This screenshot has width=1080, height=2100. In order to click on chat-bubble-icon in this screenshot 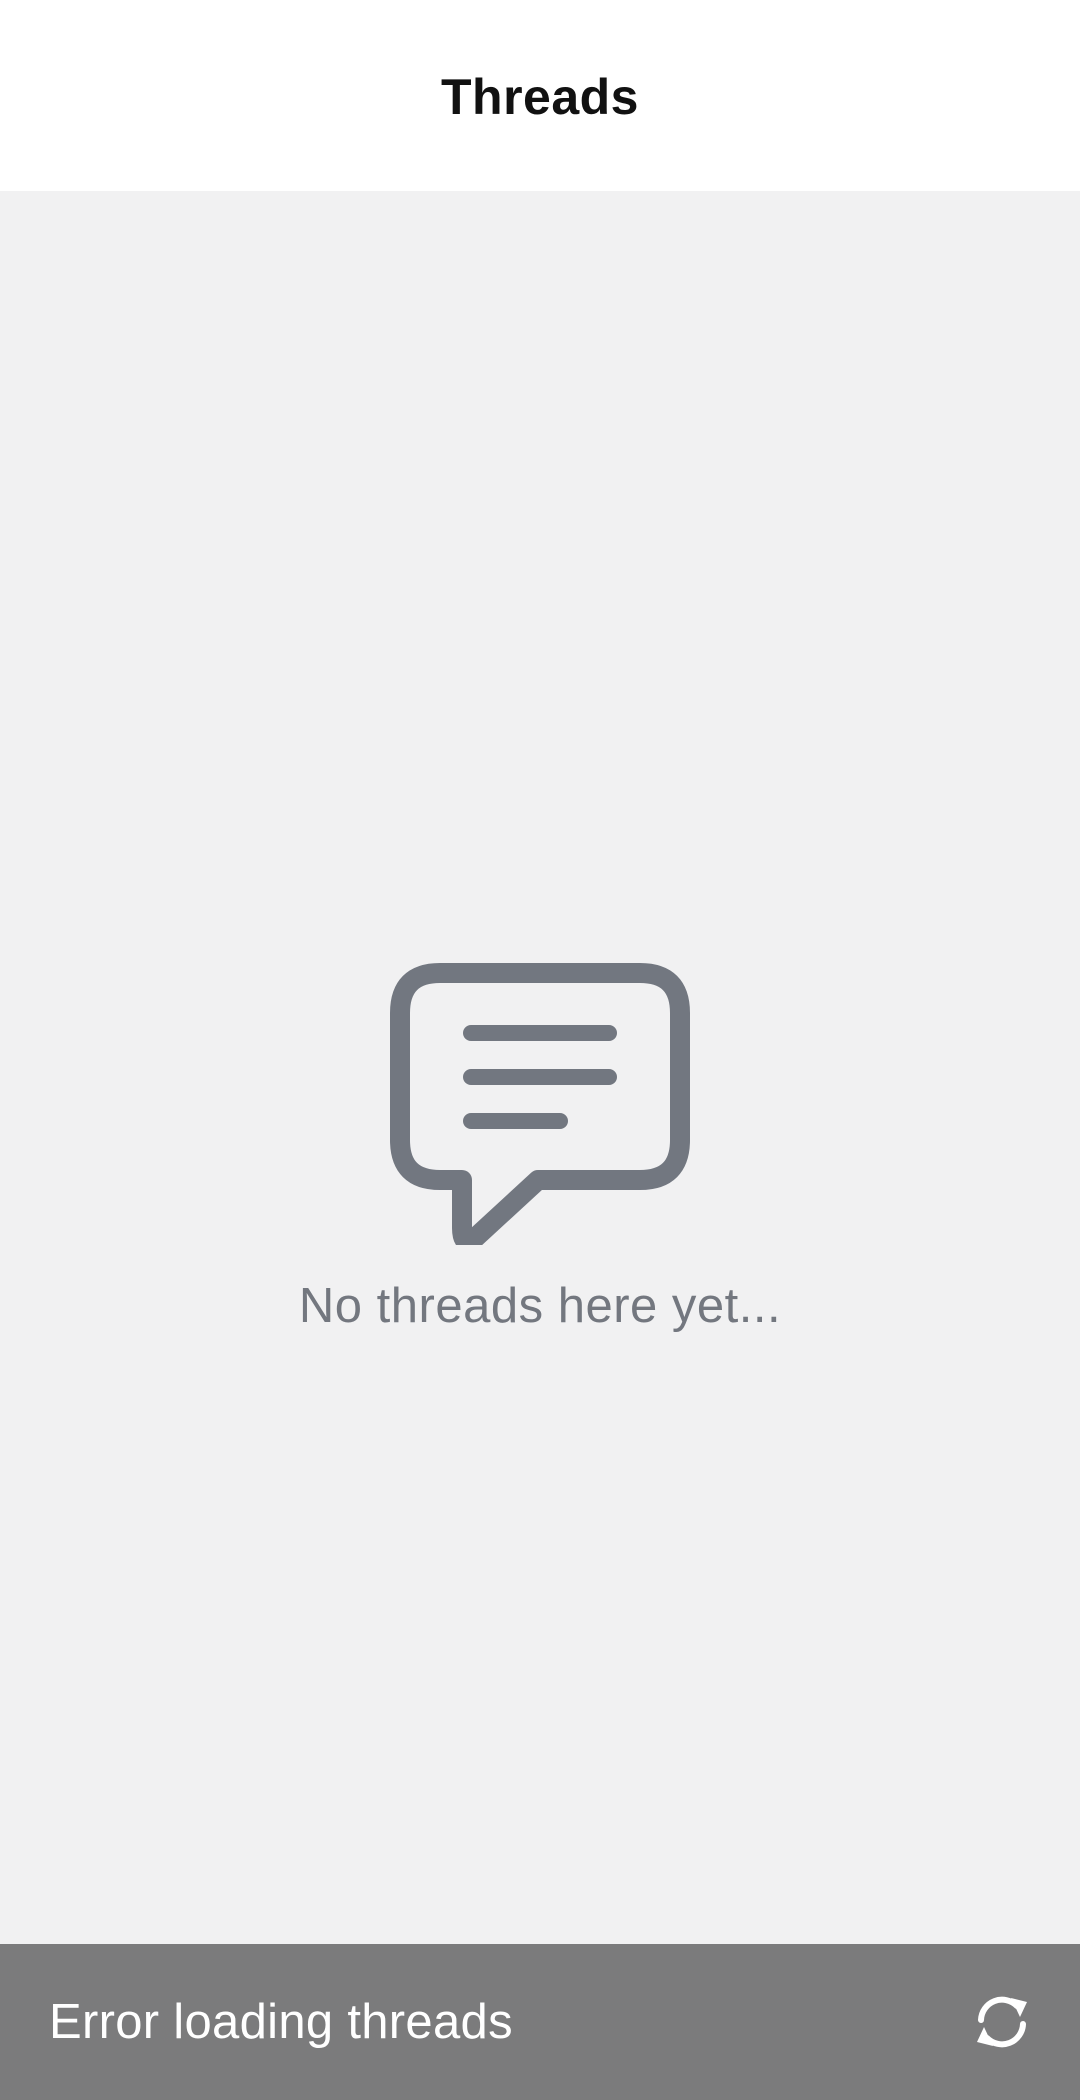, I will do `click(540, 1104)`.